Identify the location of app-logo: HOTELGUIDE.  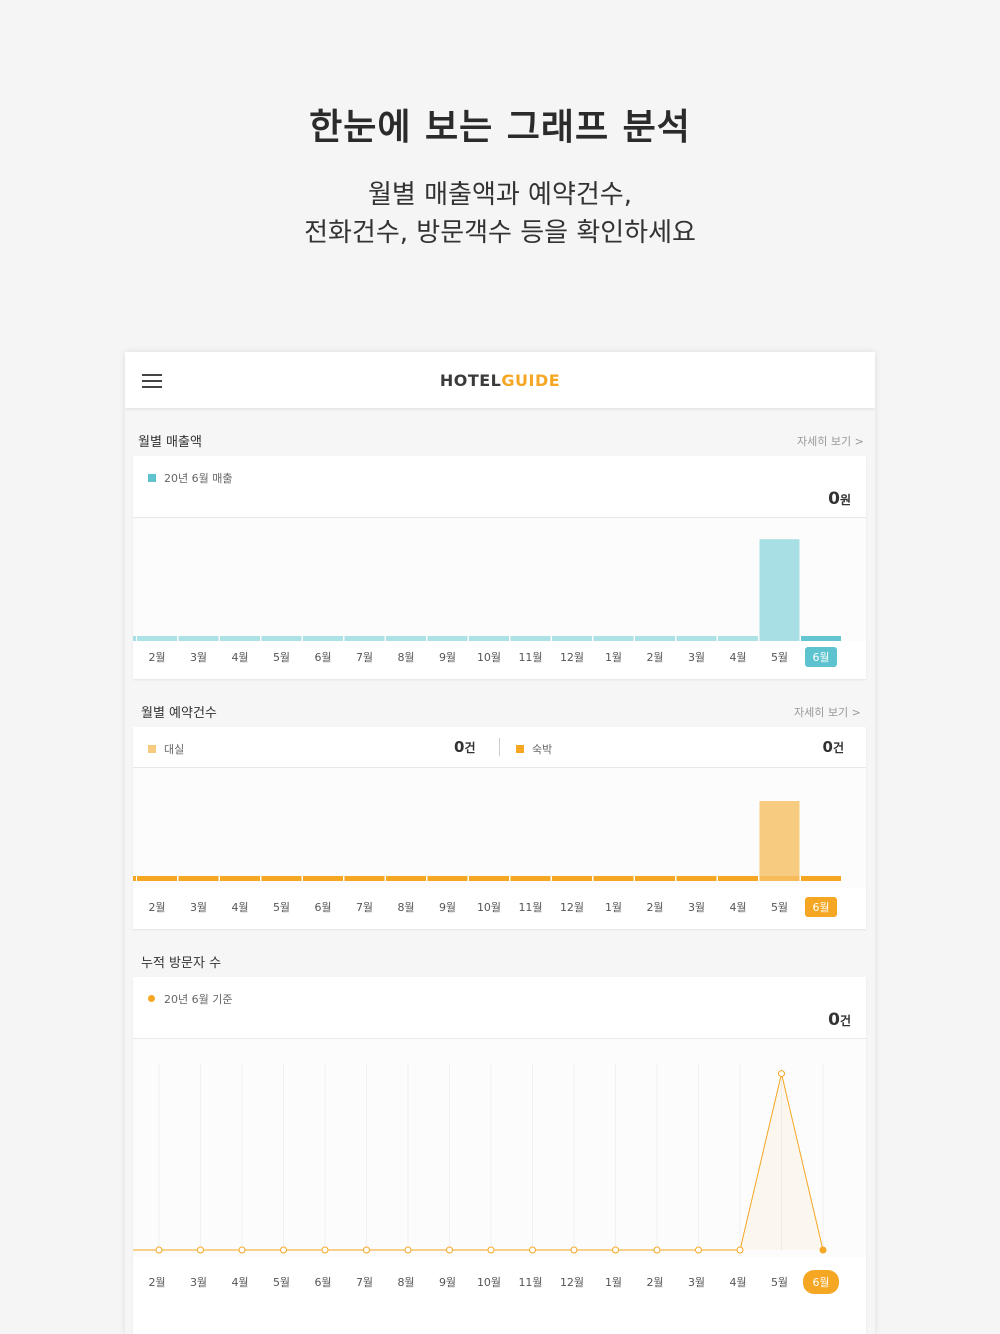
(500, 380).